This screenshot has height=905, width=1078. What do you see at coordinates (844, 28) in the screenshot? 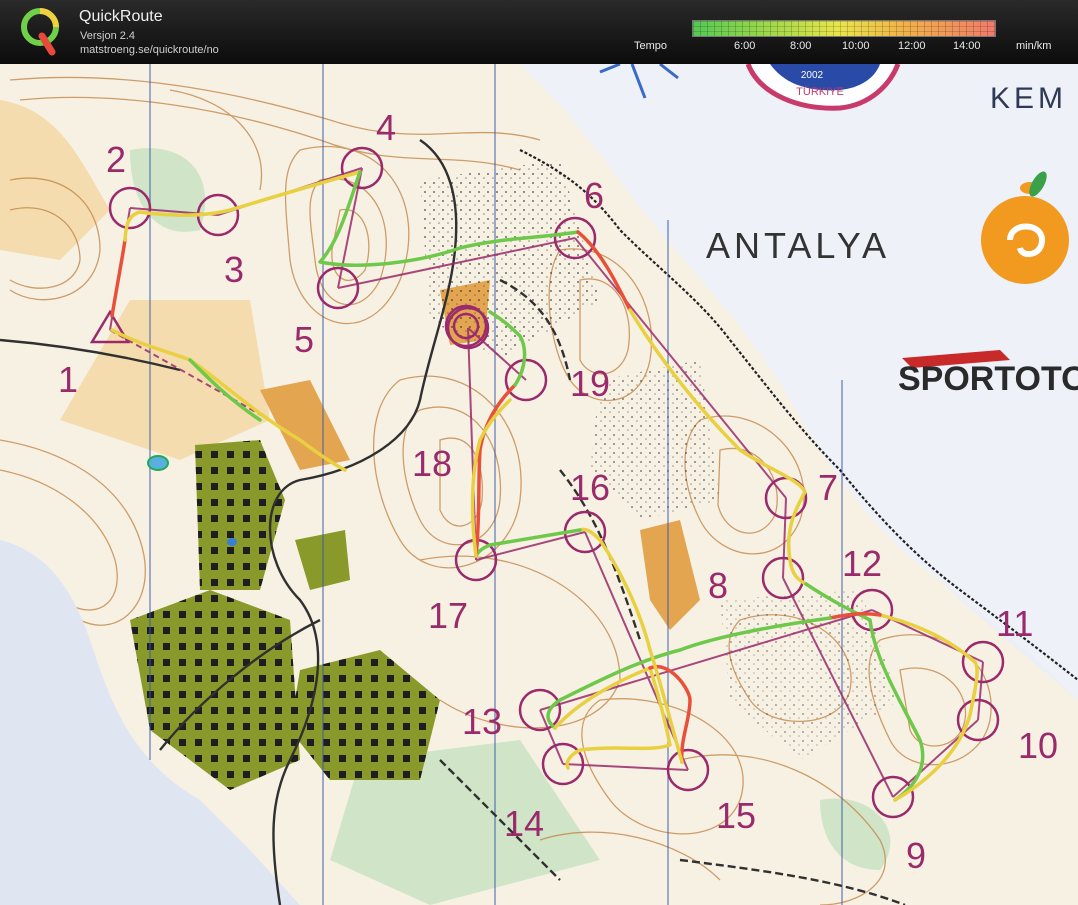
I see `pace-color-scale` at bounding box center [844, 28].